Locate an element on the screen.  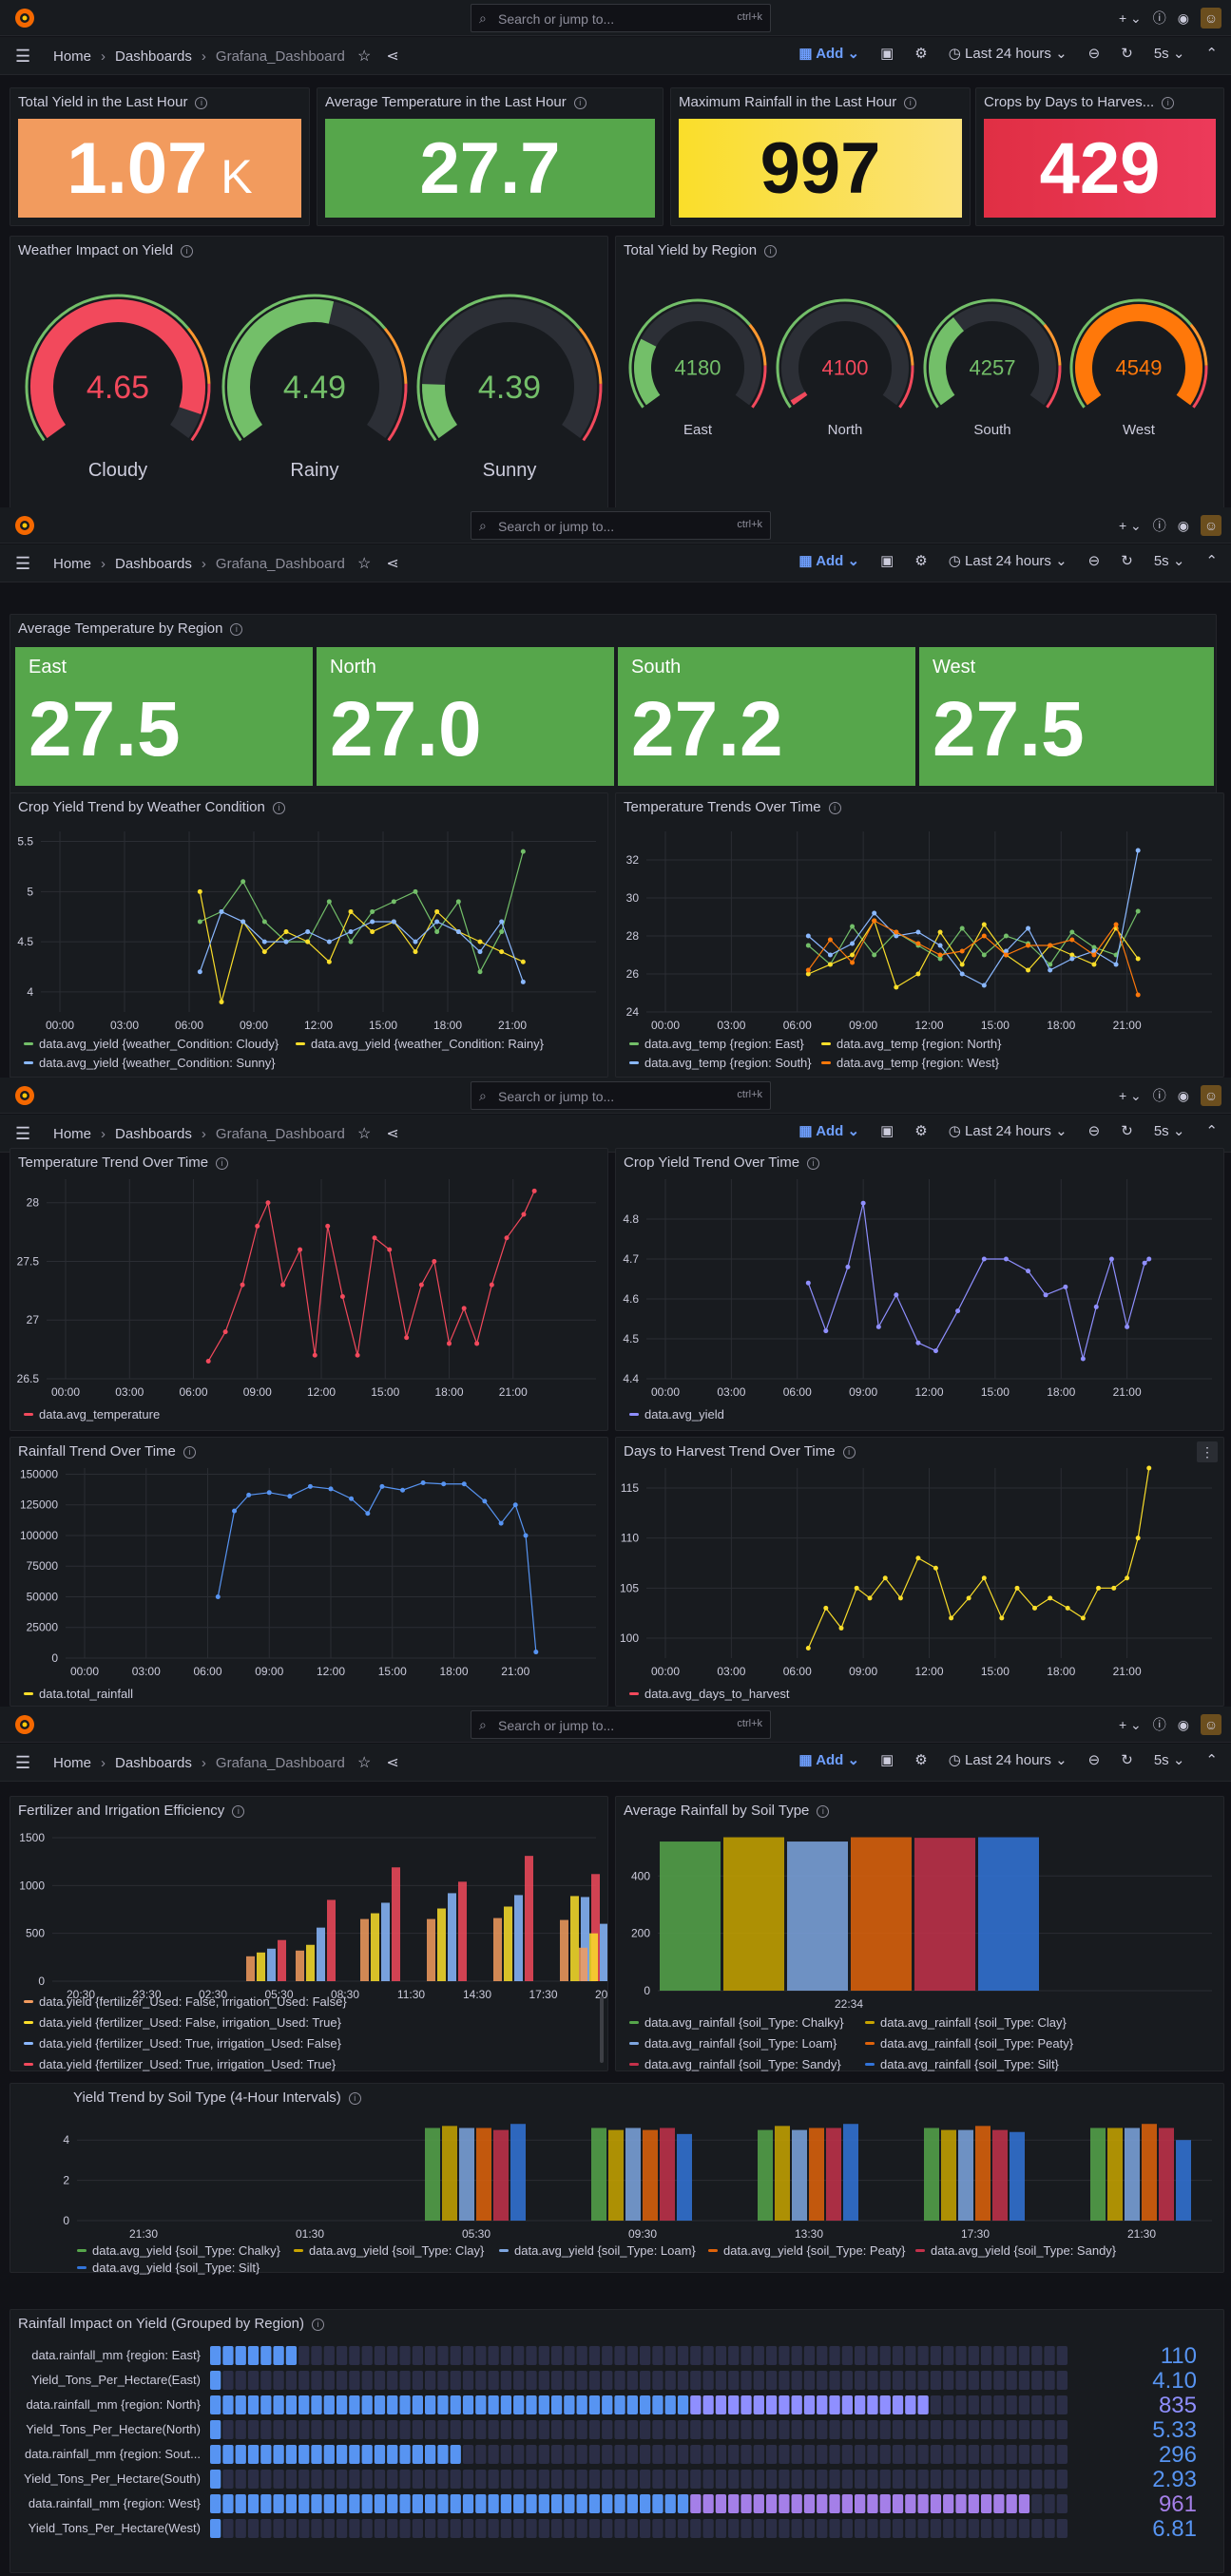
legend-item: data.avg_yield {soil_Type: Chalky} is located at coordinates (178, 2250).